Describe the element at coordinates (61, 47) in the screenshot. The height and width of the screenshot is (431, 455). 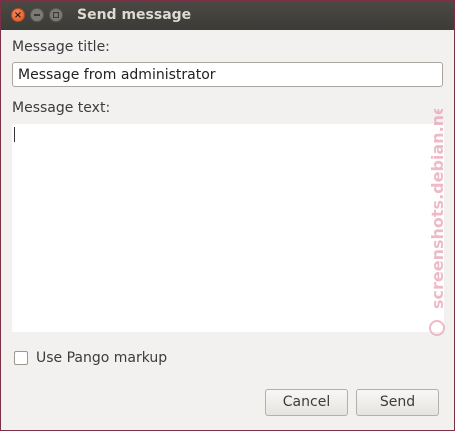
I see `message-title-label: Message title:` at that location.